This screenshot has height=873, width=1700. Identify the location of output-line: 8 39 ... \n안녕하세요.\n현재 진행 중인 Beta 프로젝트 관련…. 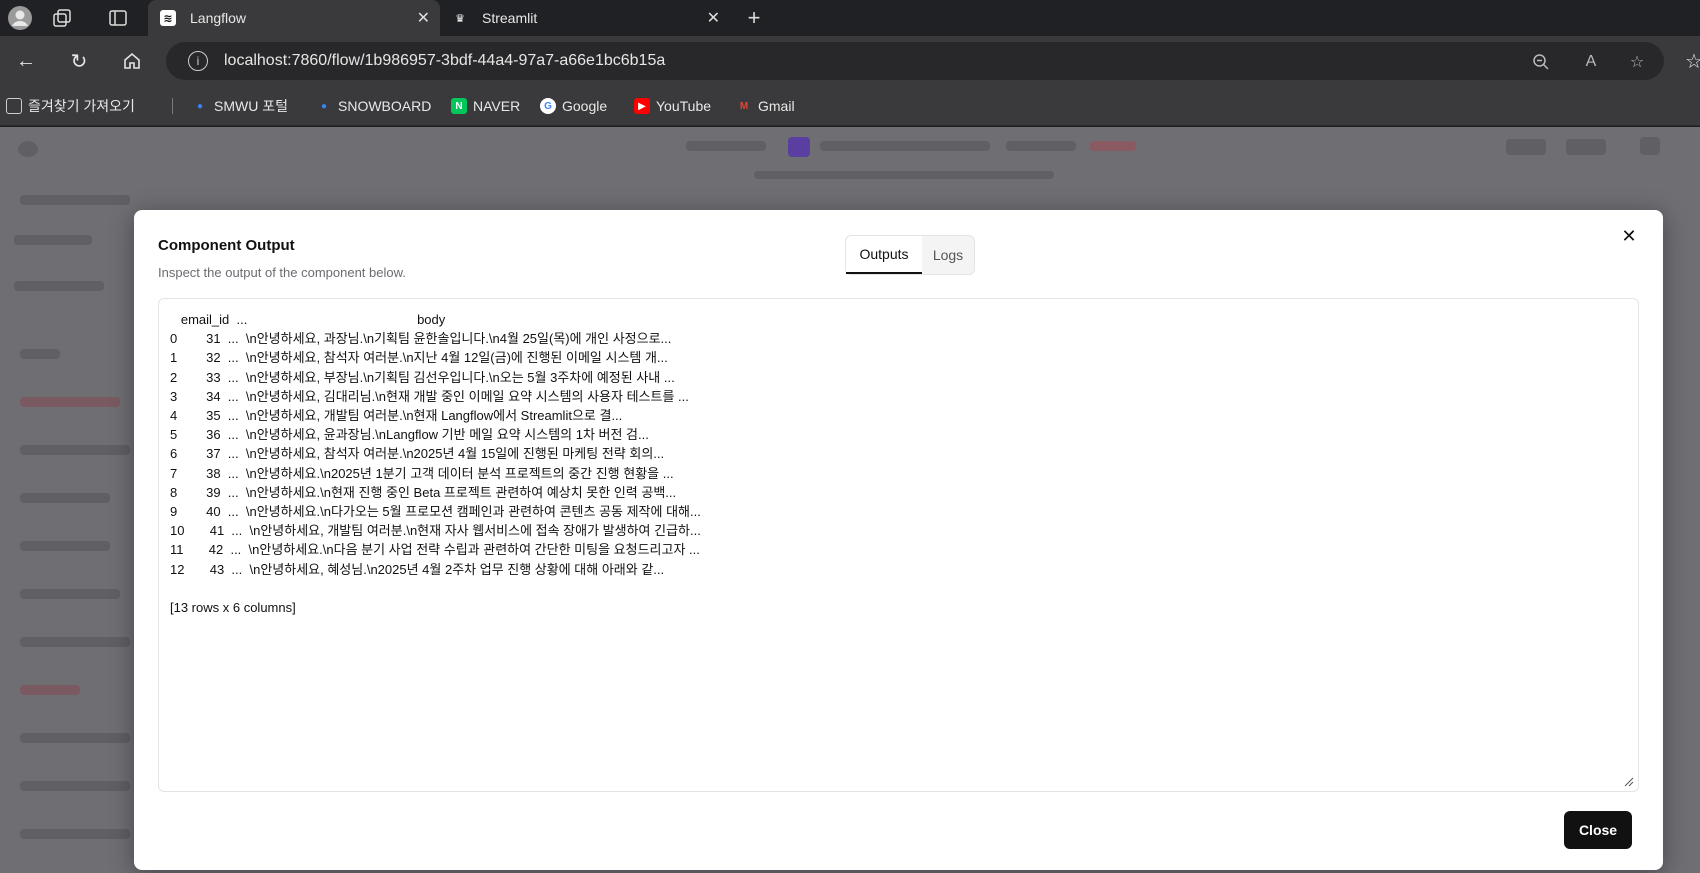
(423, 492).